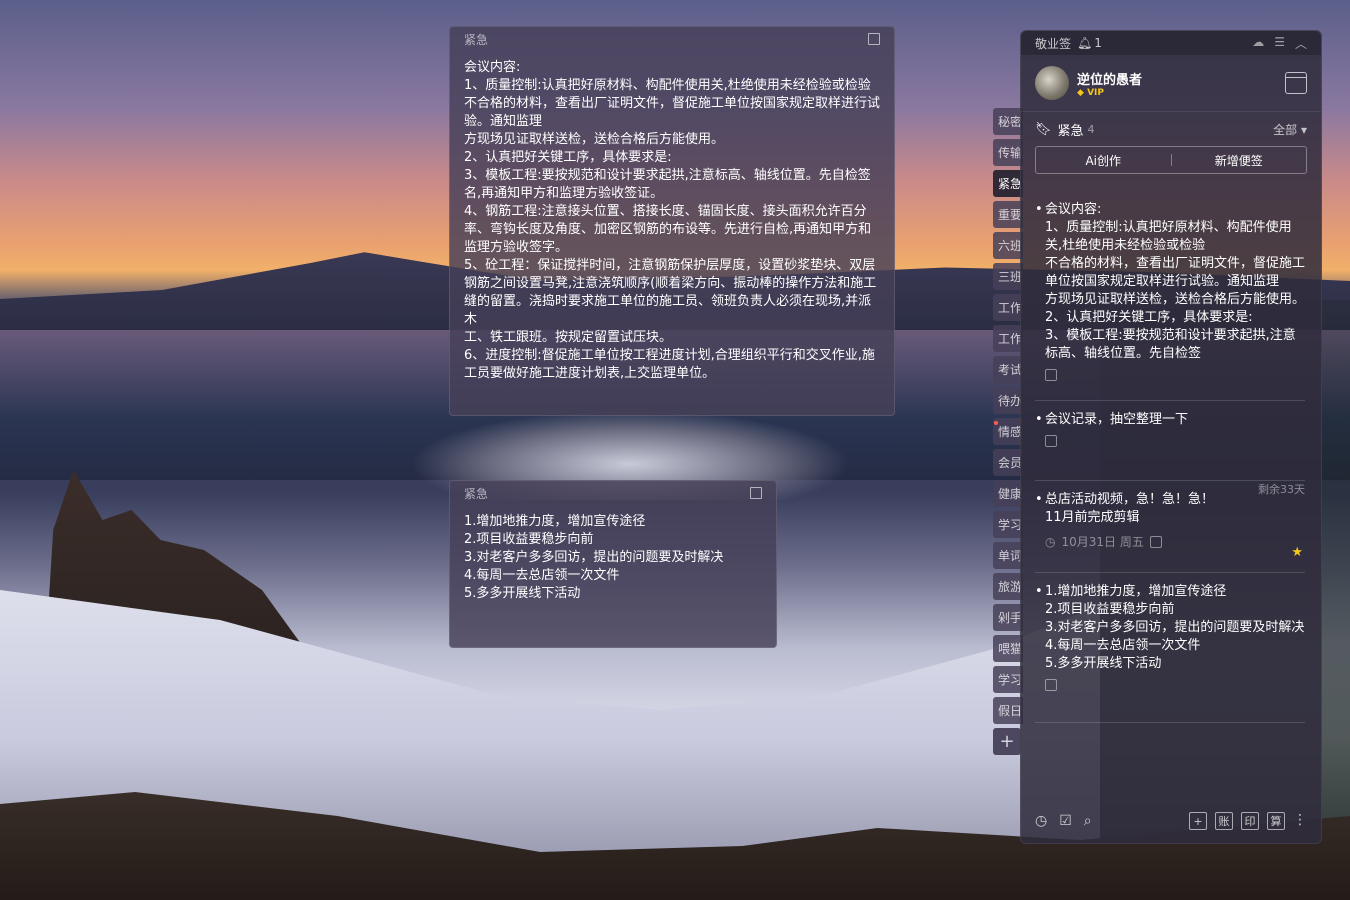  I want to click on diamond-icon: ◆, so click(1080, 92).